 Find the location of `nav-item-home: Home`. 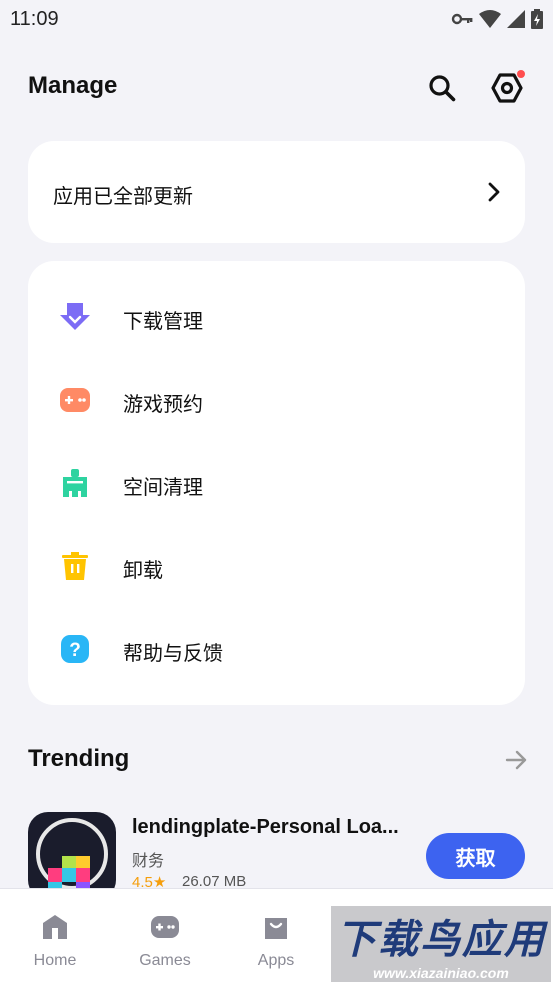

nav-item-home: Home is located at coordinates (55, 937).